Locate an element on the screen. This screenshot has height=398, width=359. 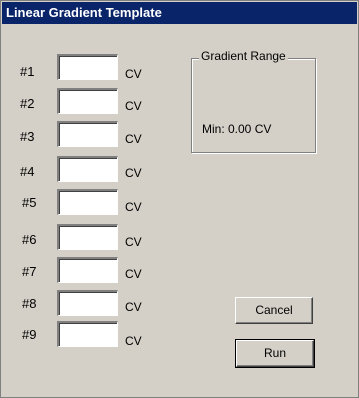
unit-label-5: CV is located at coordinates (133, 207).